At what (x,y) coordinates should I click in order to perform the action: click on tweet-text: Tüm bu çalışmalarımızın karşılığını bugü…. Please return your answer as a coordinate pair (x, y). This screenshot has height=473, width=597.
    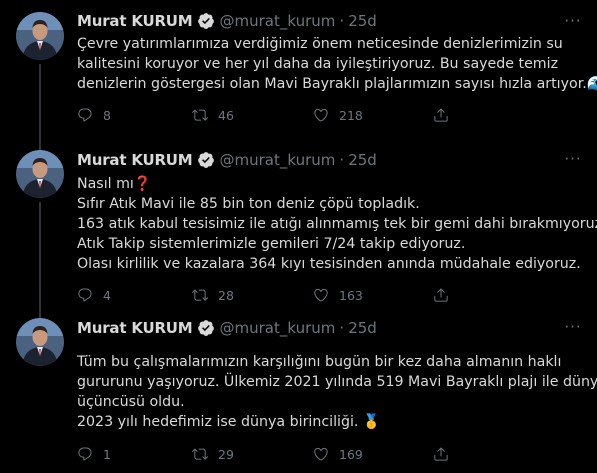
    Looking at the image, I should click on (337, 392).